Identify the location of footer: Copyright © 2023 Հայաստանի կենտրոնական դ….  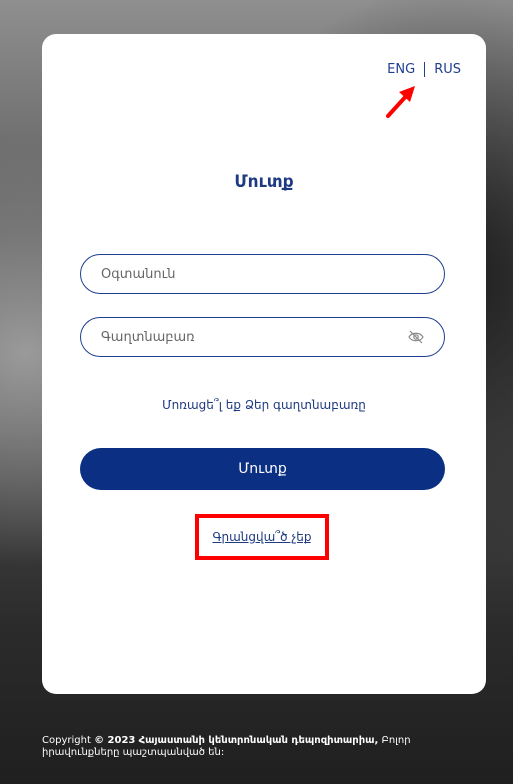
(262, 747).